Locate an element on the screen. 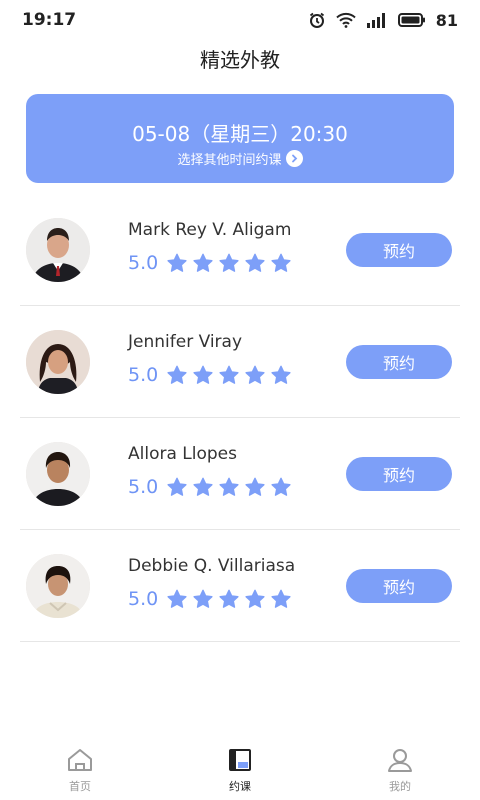  home-icon is located at coordinates (80, 762).